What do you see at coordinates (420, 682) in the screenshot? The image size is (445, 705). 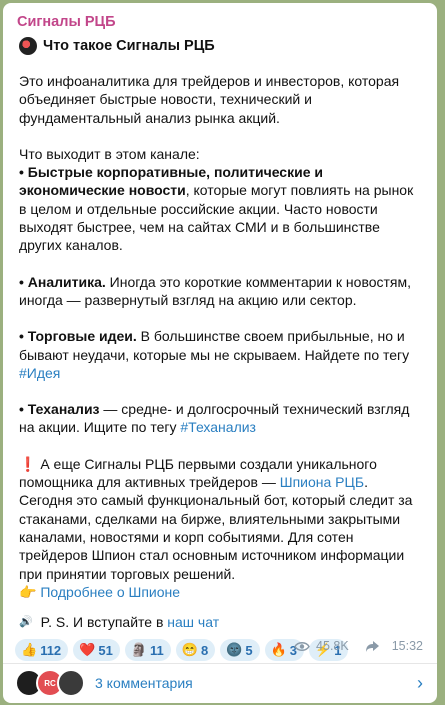 I see `chevron-right-icon: ›` at bounding box center [420, 682].